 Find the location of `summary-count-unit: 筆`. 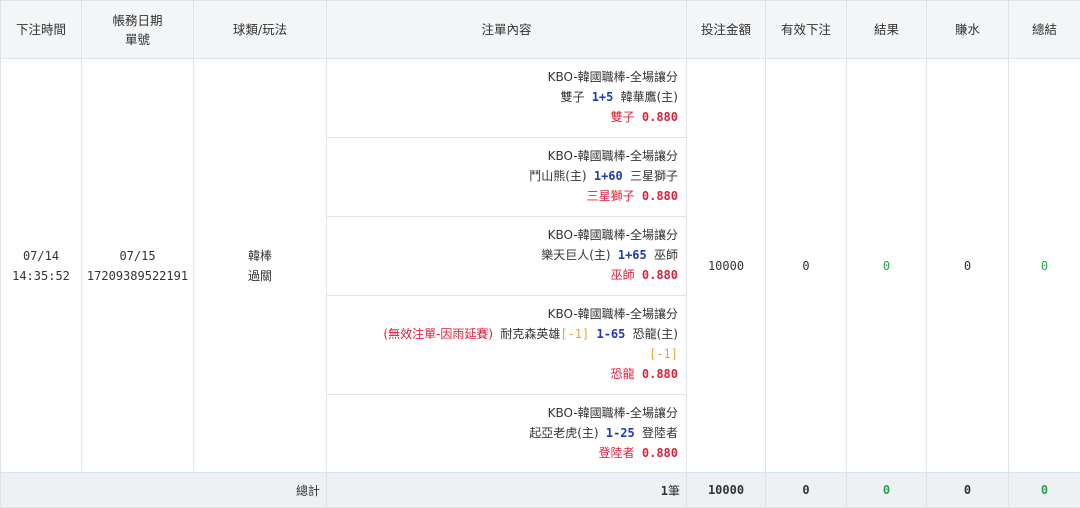

summary-count-unit: 筆 is located at coordinates (674, 491).